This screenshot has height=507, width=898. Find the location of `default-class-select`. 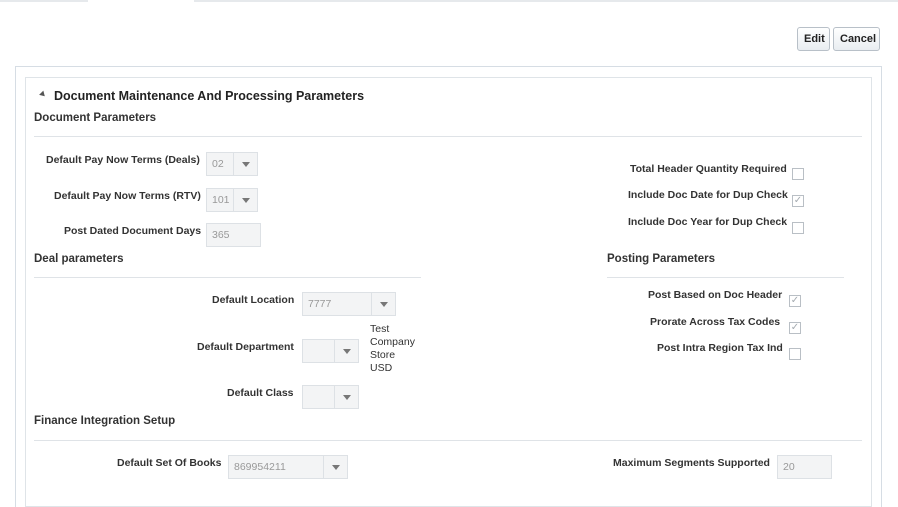

default-class-select is located at coordinates (330, 397).